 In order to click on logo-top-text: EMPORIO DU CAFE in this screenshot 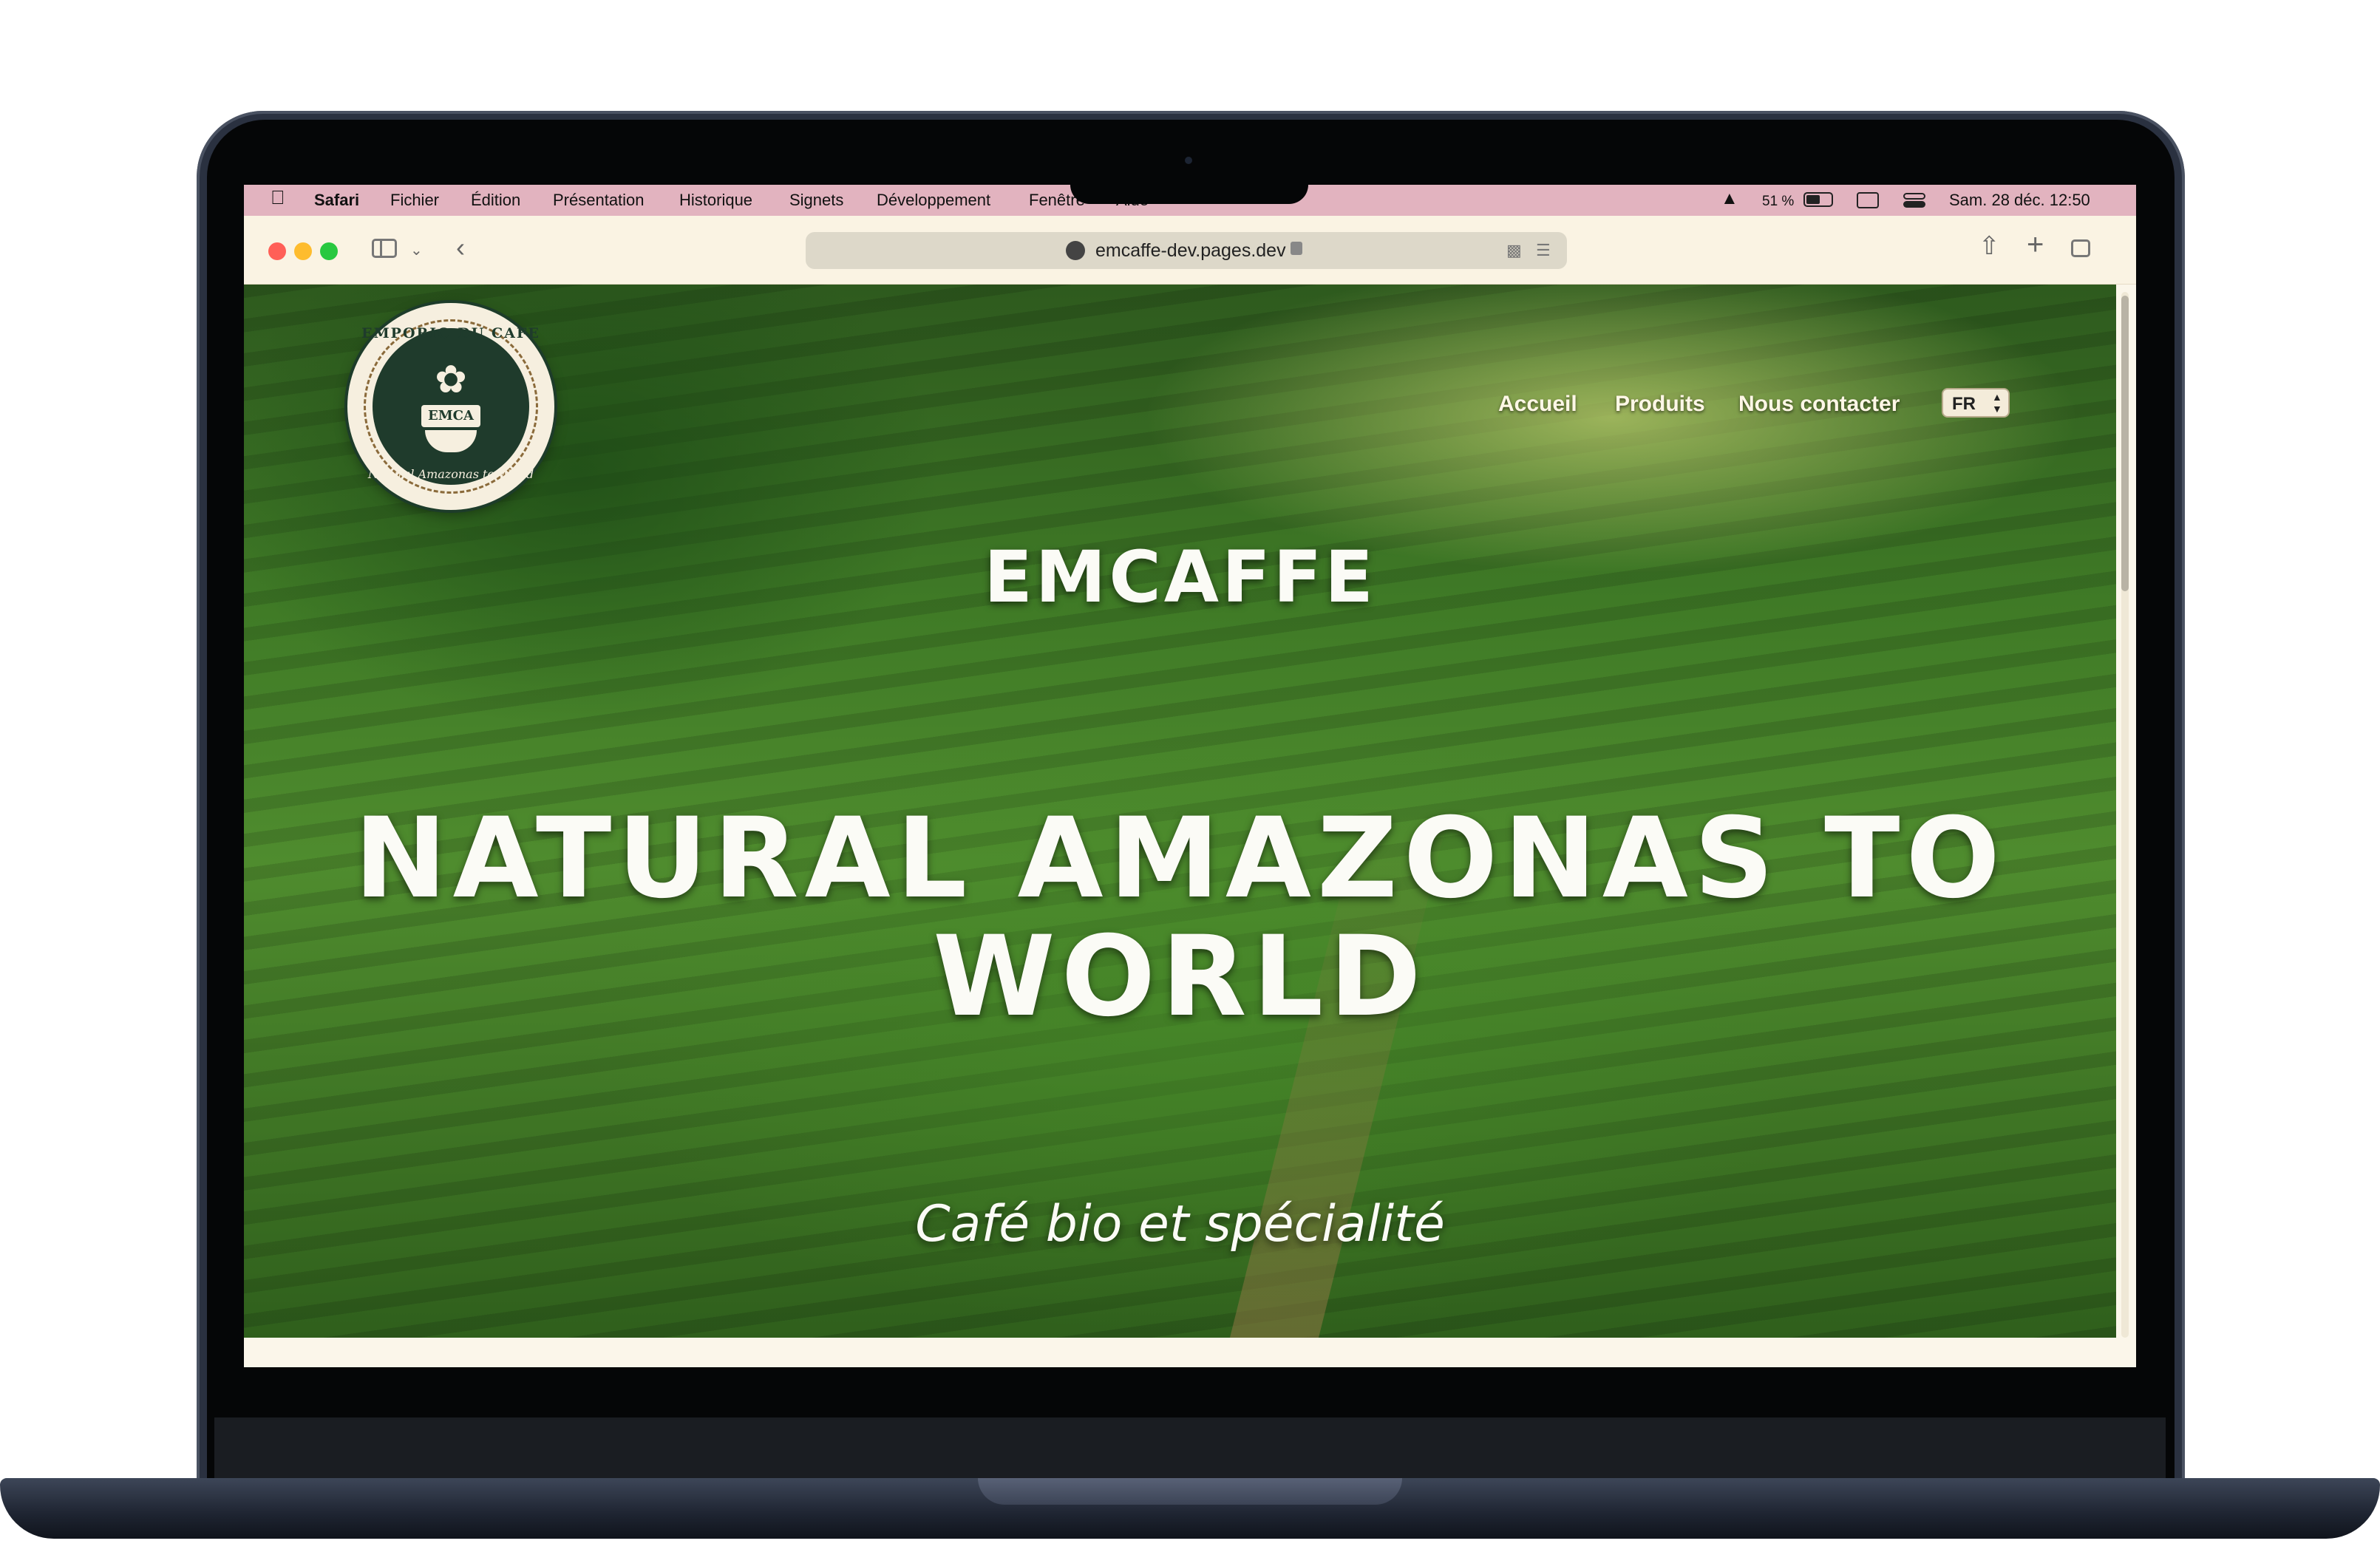, I will do `click(450, 333)`.